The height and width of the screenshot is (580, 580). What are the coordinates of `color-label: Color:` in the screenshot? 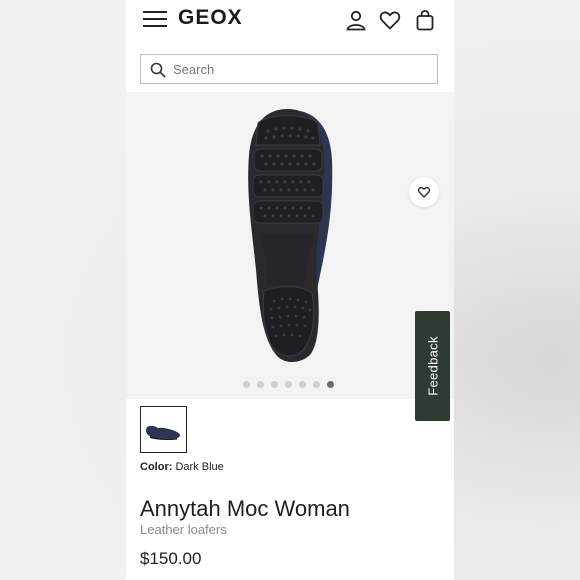 It's located at (156, 467).